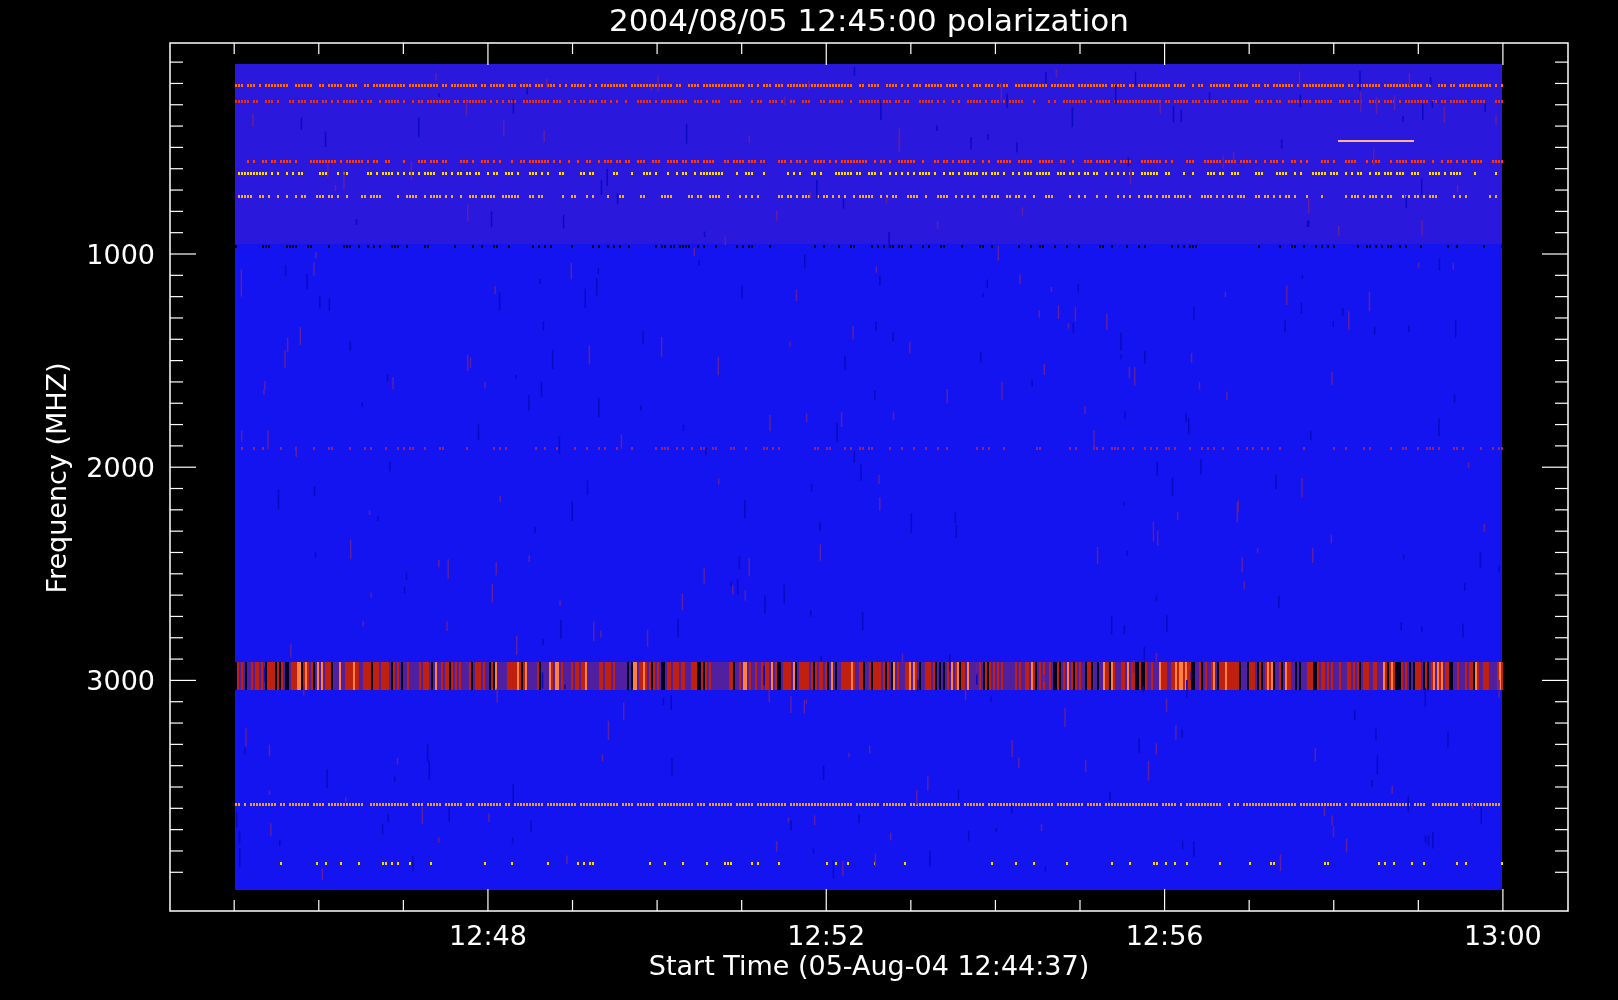 Image resolution: width=1618 pixels, height=1000 pixels. Describe the element at coordinates (488, 935) in the screenshot. I see `x-tick-label: 12:48` at that location.